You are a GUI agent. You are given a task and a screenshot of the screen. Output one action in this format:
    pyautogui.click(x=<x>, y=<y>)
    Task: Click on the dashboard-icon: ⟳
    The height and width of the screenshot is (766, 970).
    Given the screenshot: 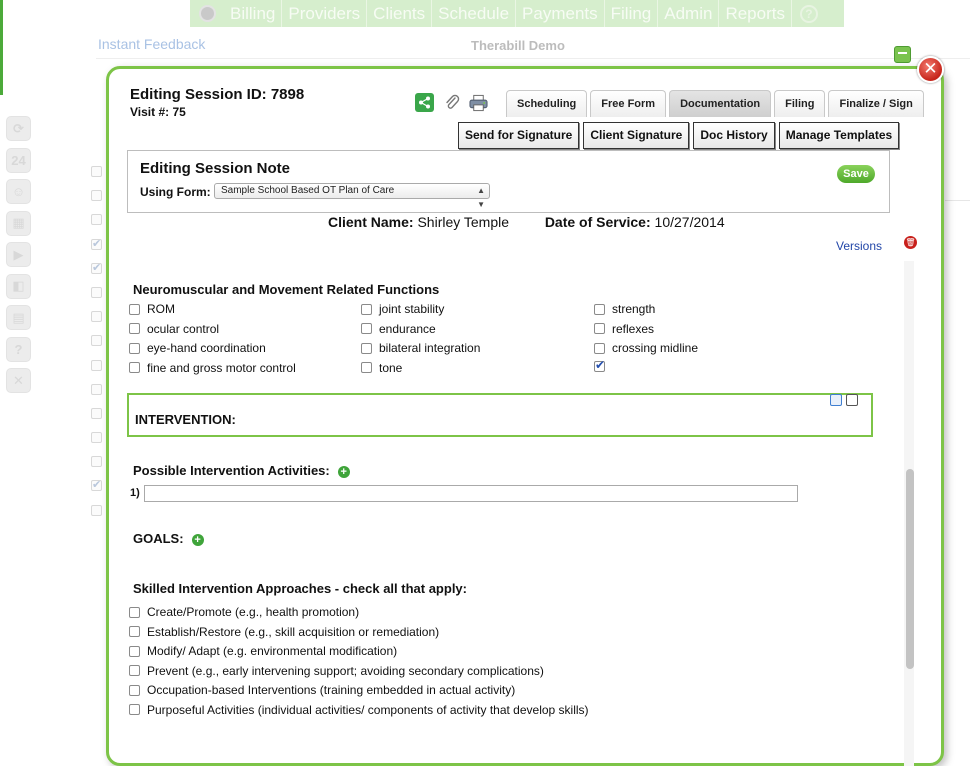 What is the action you would take?
    pyautogui.click(x=18, y=128)
    